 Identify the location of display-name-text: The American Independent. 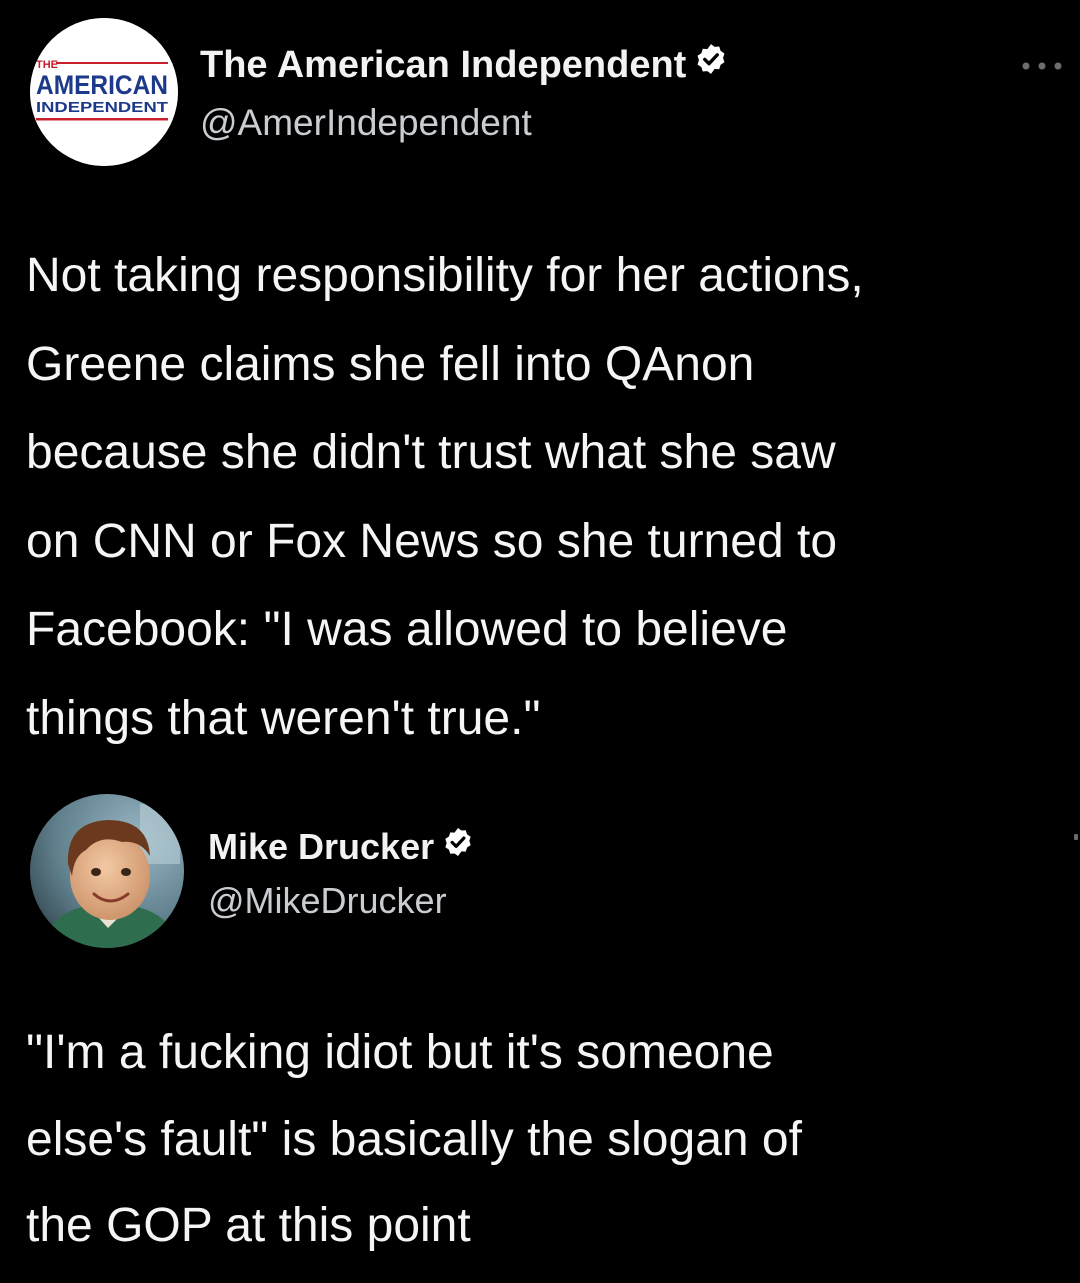
(443, 65).